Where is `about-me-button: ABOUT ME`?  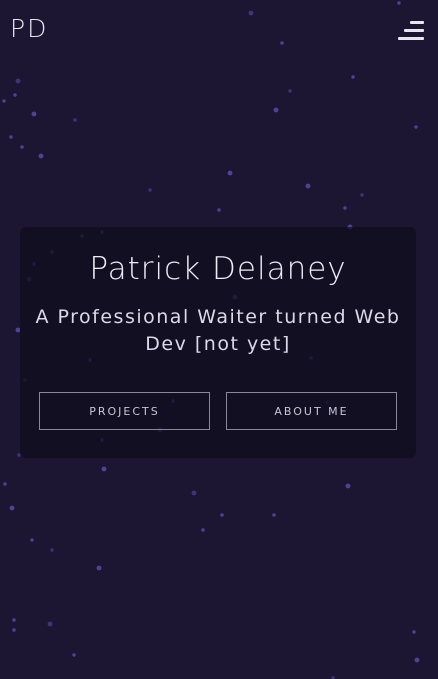 about-me-button: ABOUT ME is located at coordinates (311, 411).